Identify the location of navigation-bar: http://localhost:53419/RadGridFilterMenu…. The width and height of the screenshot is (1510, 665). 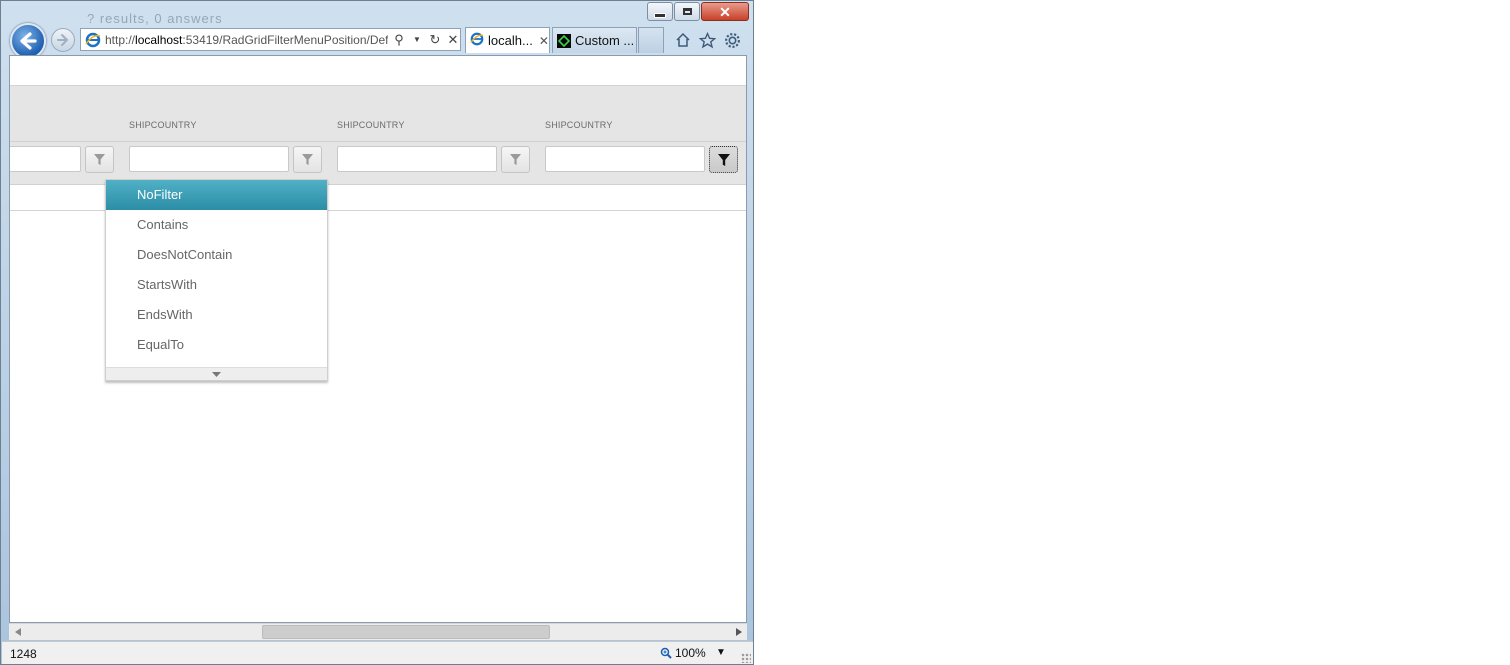
(377, 41).